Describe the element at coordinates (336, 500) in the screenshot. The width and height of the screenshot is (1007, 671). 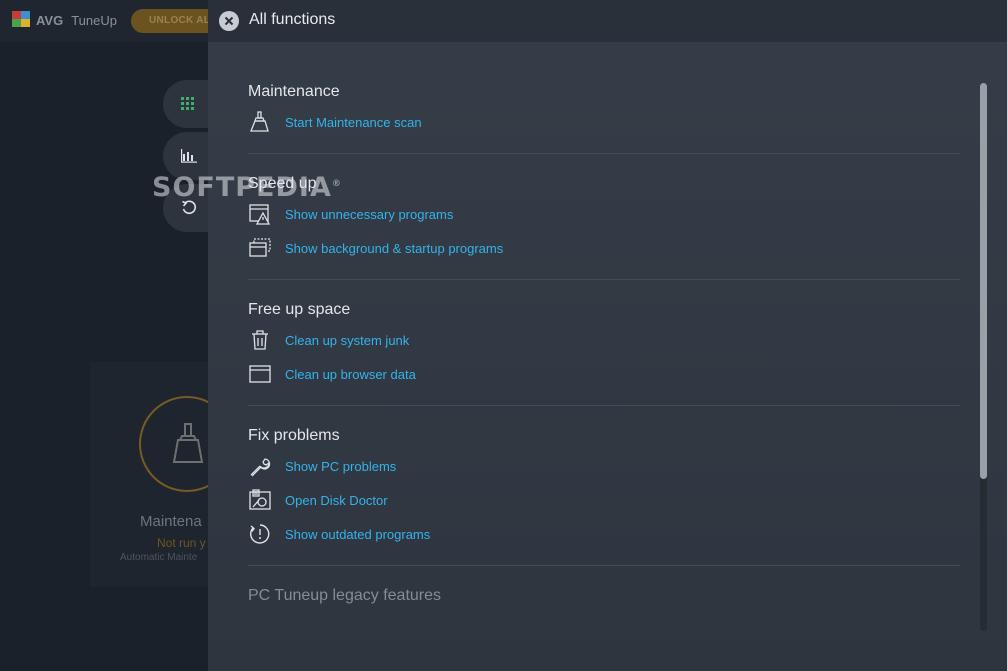
I see `link-label: Open Disk Doctor` at that location.